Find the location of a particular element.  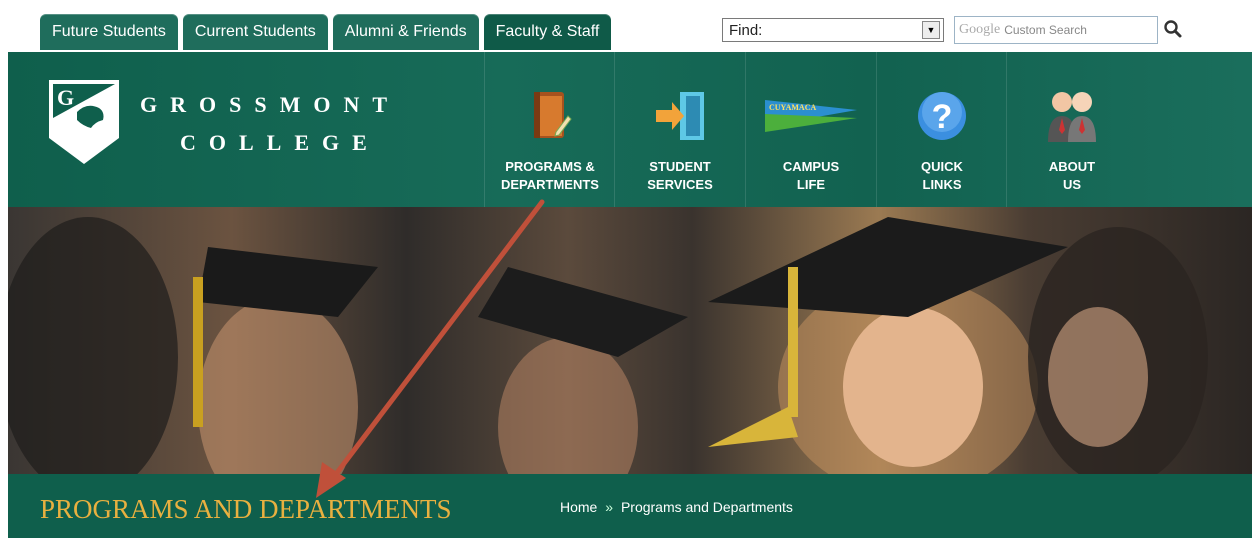

book-icon is located at coordinates (550, 116).